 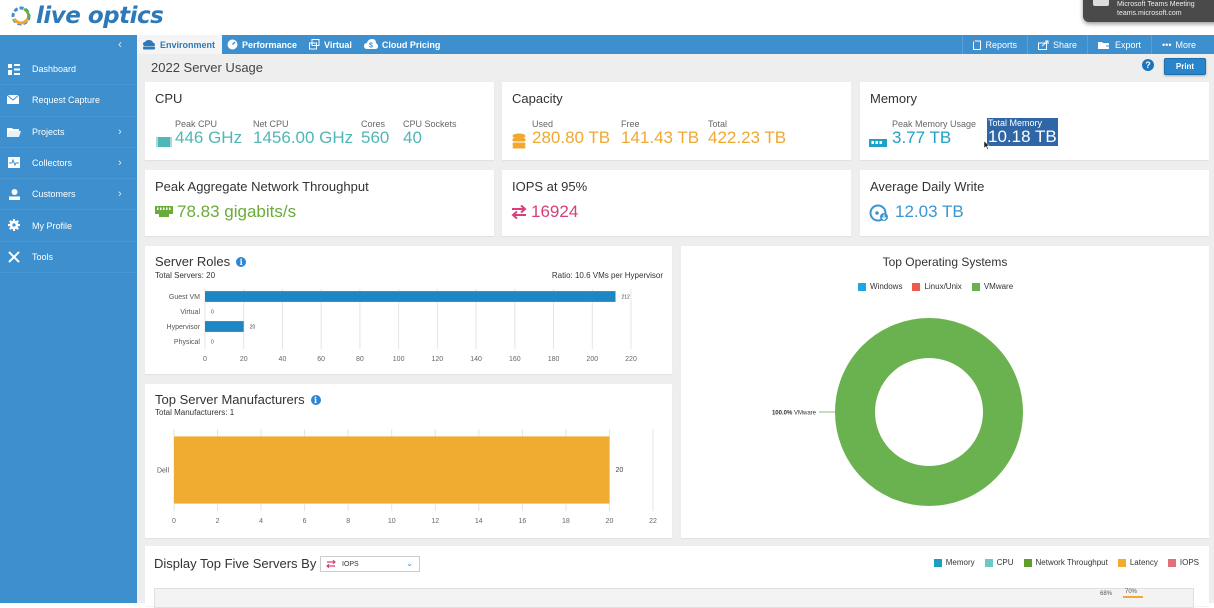 I want to click on manufacturers-chart: 0 2 4 6 8 10 12 14 16 18 20 22 Dell 20, so click(x=407, y=477).